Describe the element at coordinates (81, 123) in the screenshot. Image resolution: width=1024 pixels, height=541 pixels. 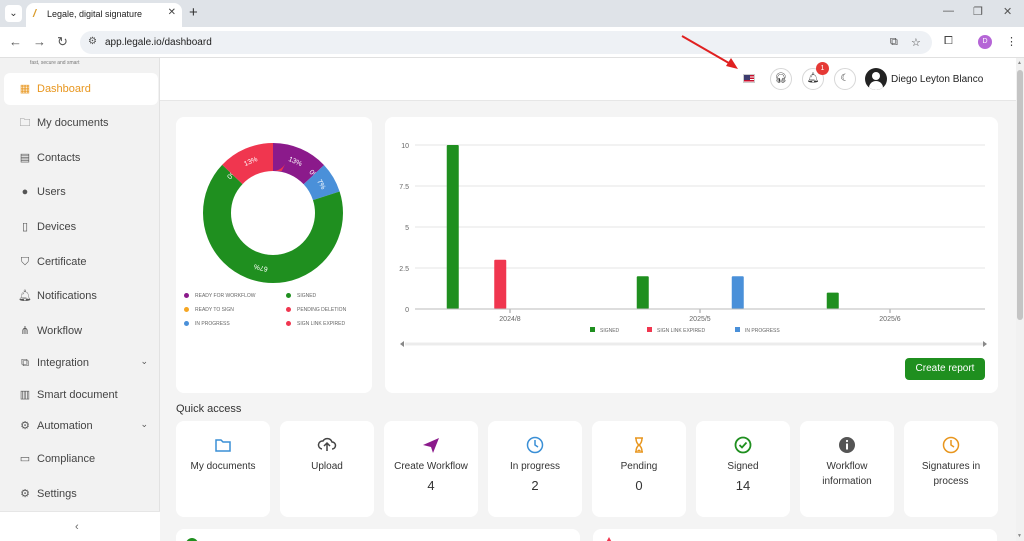
I see `sidebar-item-my-documents: 🗀 My documents` at that location.